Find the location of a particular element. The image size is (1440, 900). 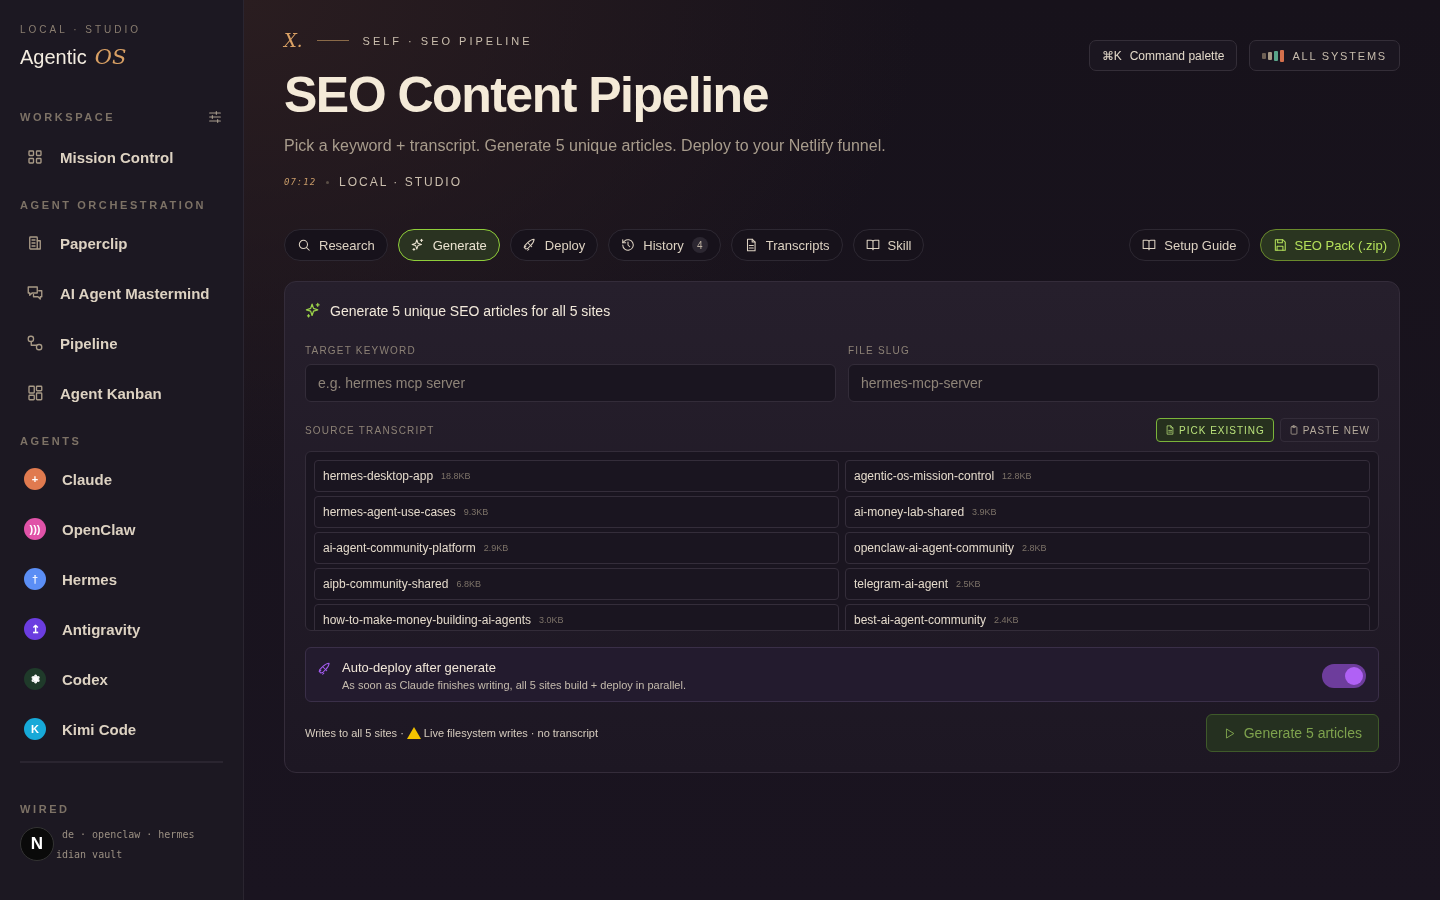

agent-avatar-icon: ))) is located at coordinates (35, 529).